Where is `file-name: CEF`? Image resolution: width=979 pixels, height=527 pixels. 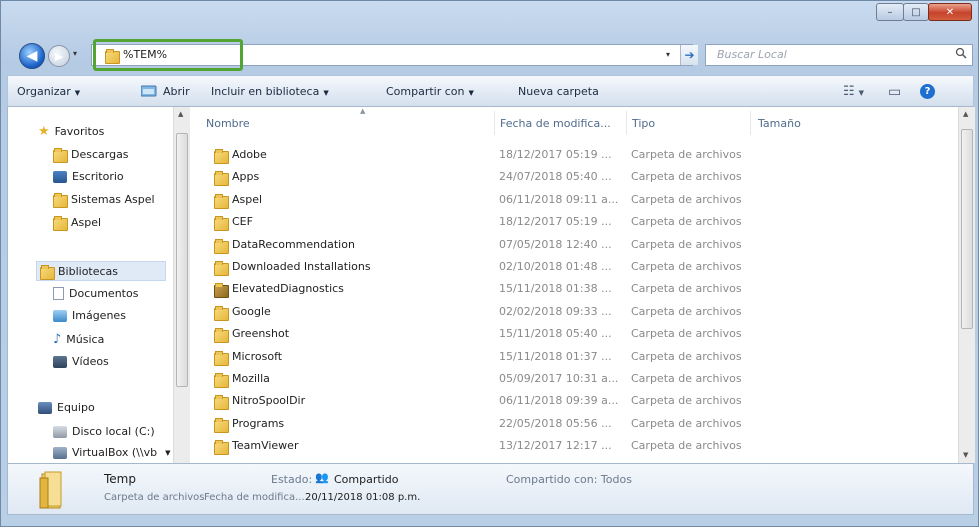
file-name: CEF is located at coordinates (242, 222).